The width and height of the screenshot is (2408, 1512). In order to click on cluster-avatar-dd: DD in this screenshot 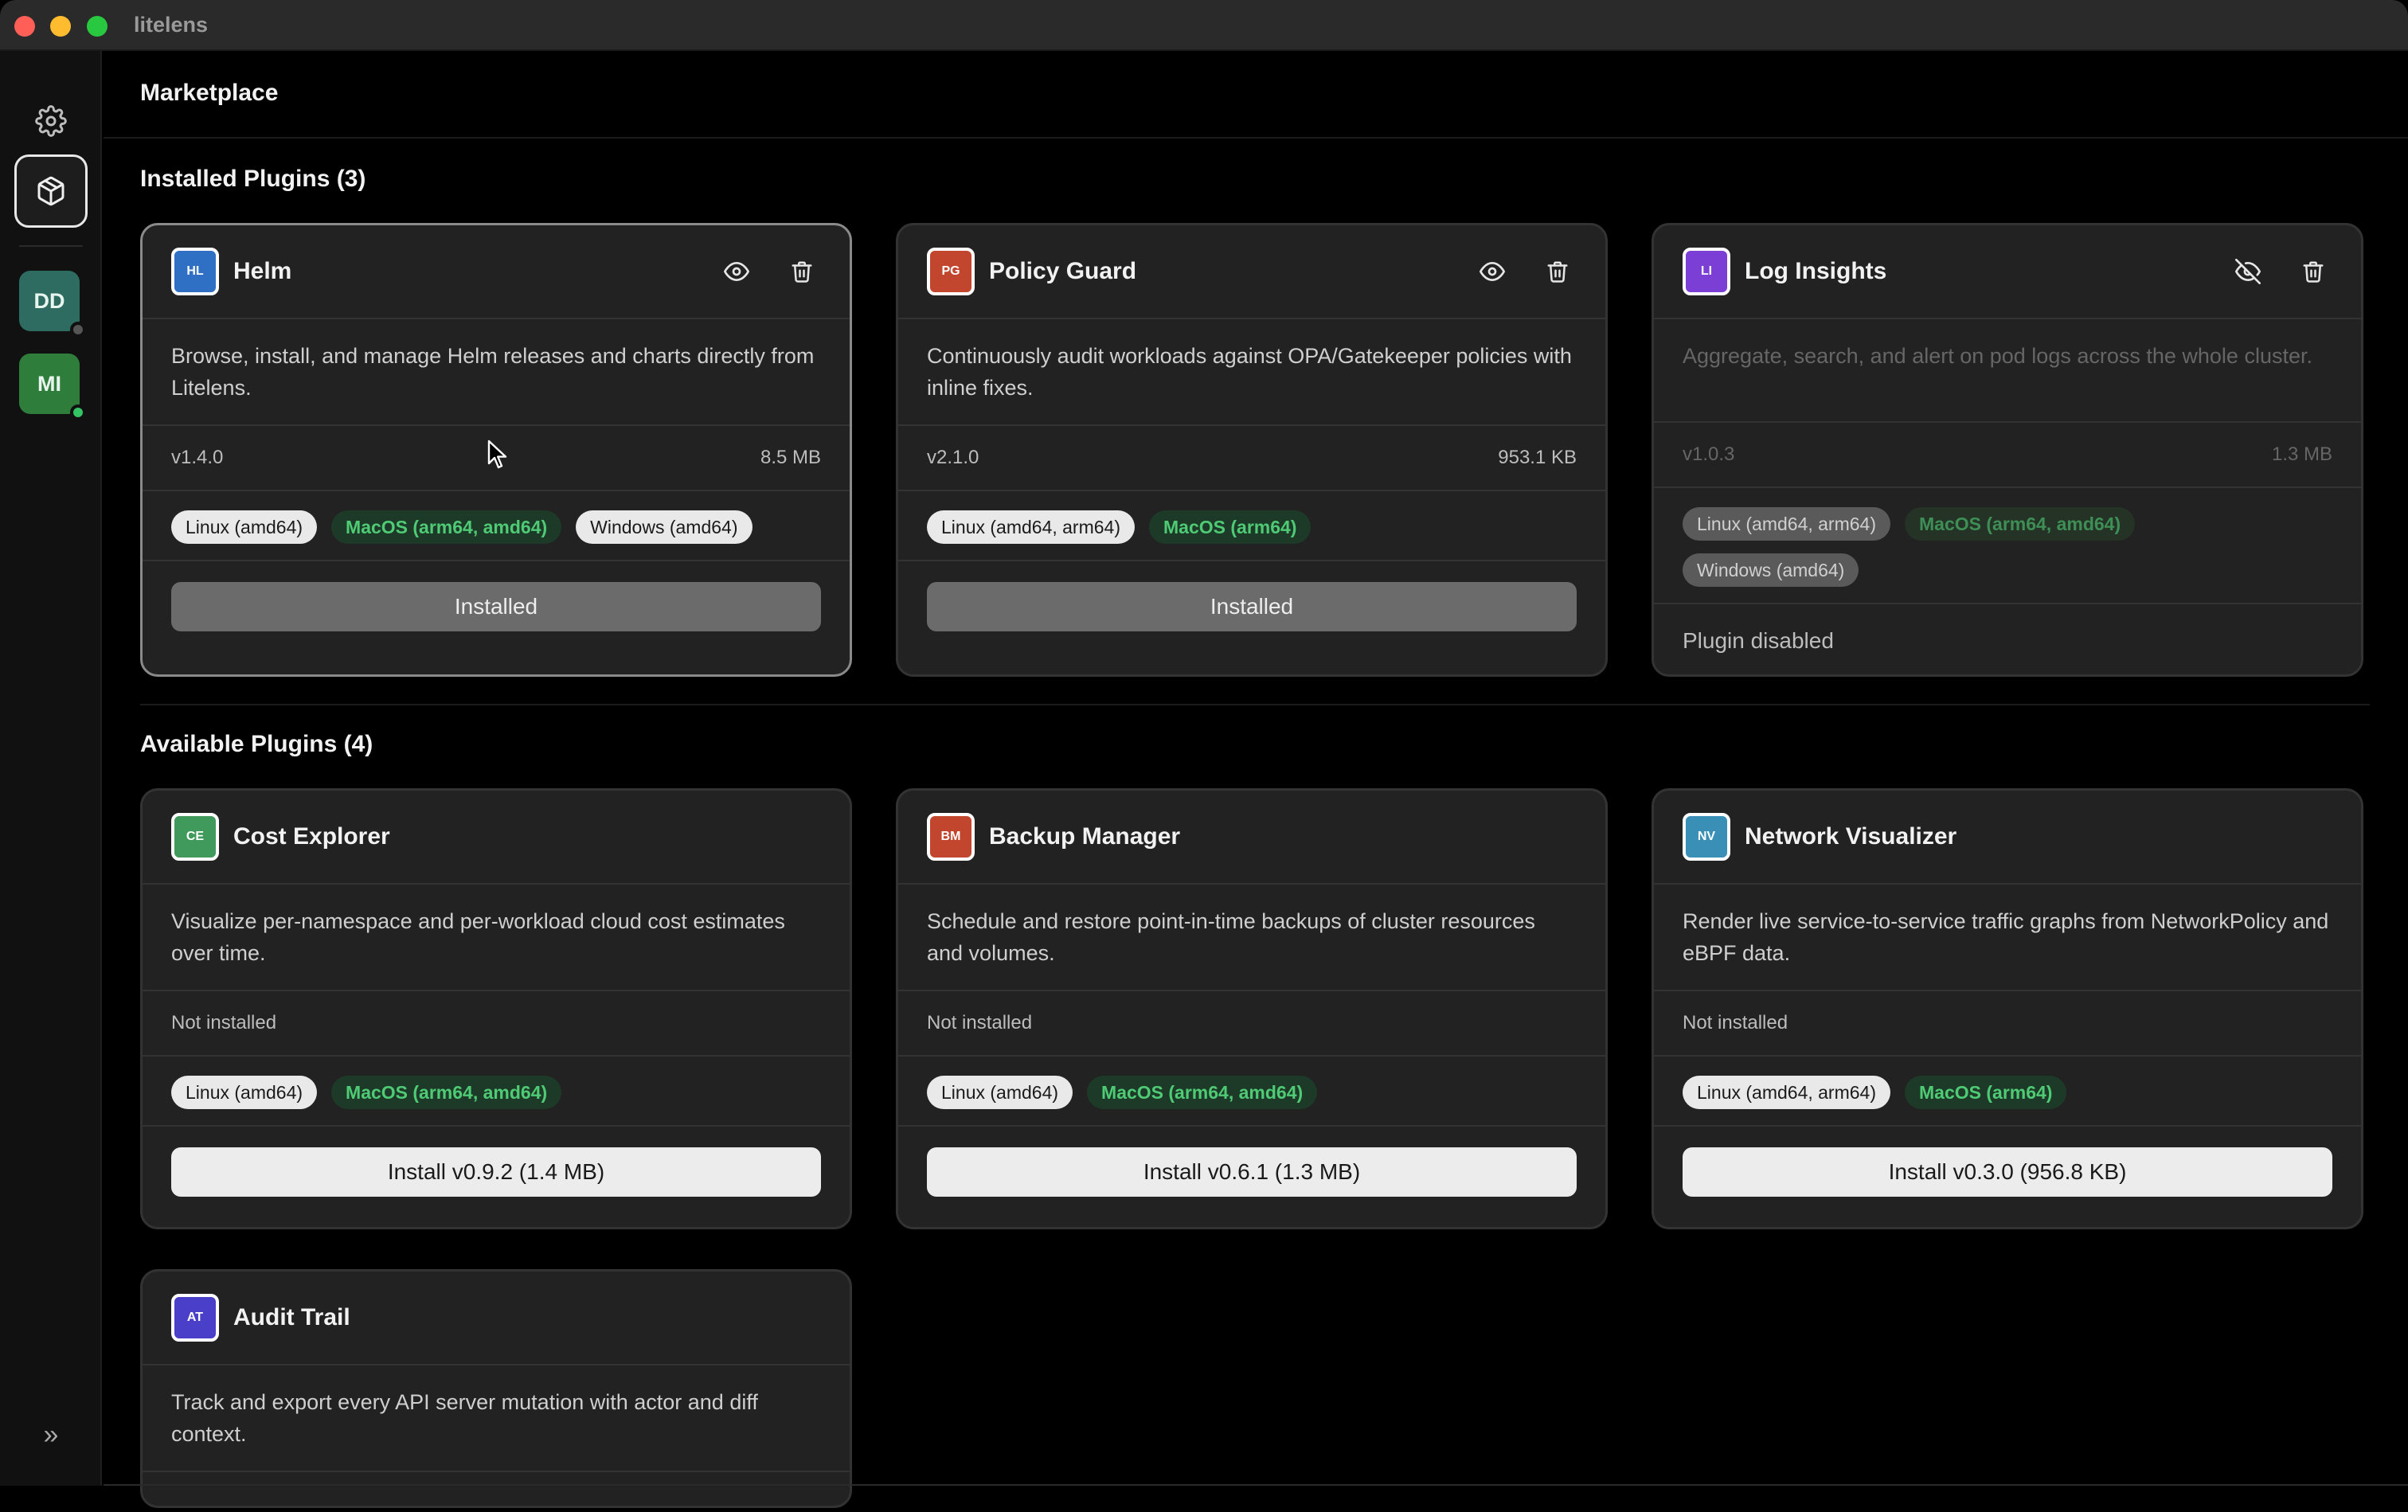, I will do `click(52, 304)`.